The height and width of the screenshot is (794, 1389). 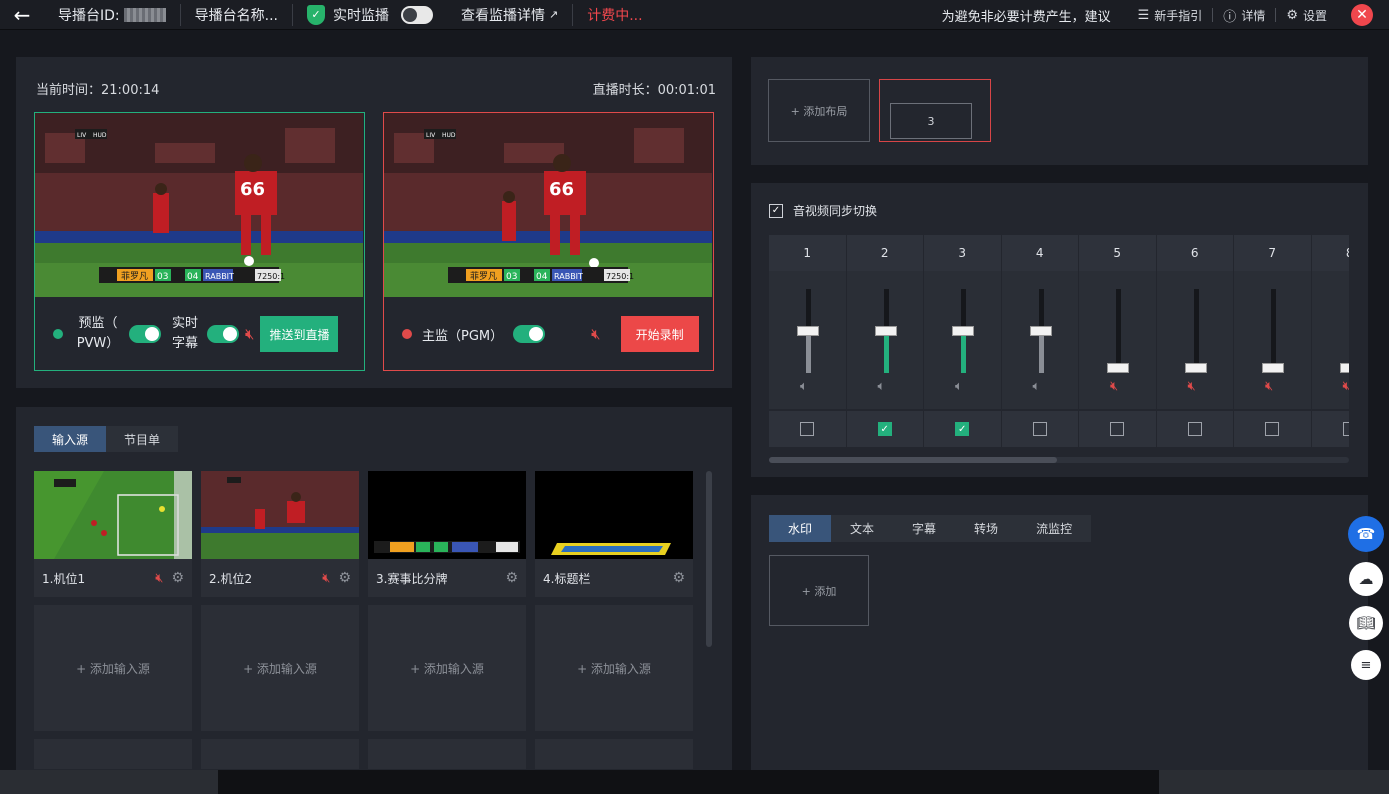 What do you see at coordinates (509, 15) in the screenshot?
I see `view-monitor-details-link: 查看监播详情 ↗` at bounding box center [509, 15].